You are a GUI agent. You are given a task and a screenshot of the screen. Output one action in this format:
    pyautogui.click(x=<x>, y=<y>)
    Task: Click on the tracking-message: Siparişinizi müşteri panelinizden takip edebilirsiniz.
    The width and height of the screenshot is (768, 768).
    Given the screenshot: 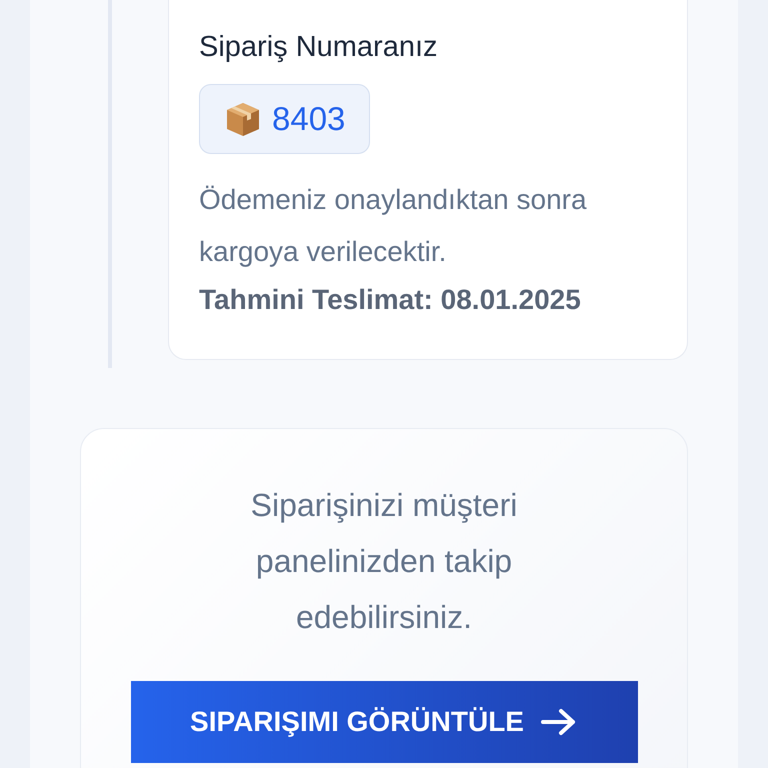 What is the action you would take?
    pyautogui.click(x=384, y=561)
    